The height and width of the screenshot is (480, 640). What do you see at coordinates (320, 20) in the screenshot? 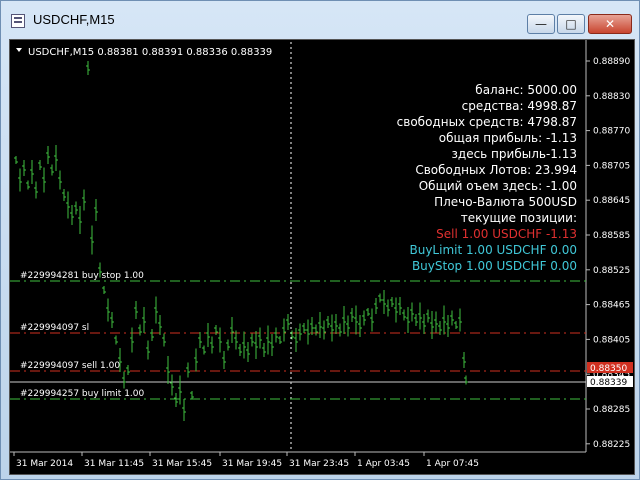
I see `title-bar: USDCHF,M15 — □ ✕` at bounding box center [320, 20].